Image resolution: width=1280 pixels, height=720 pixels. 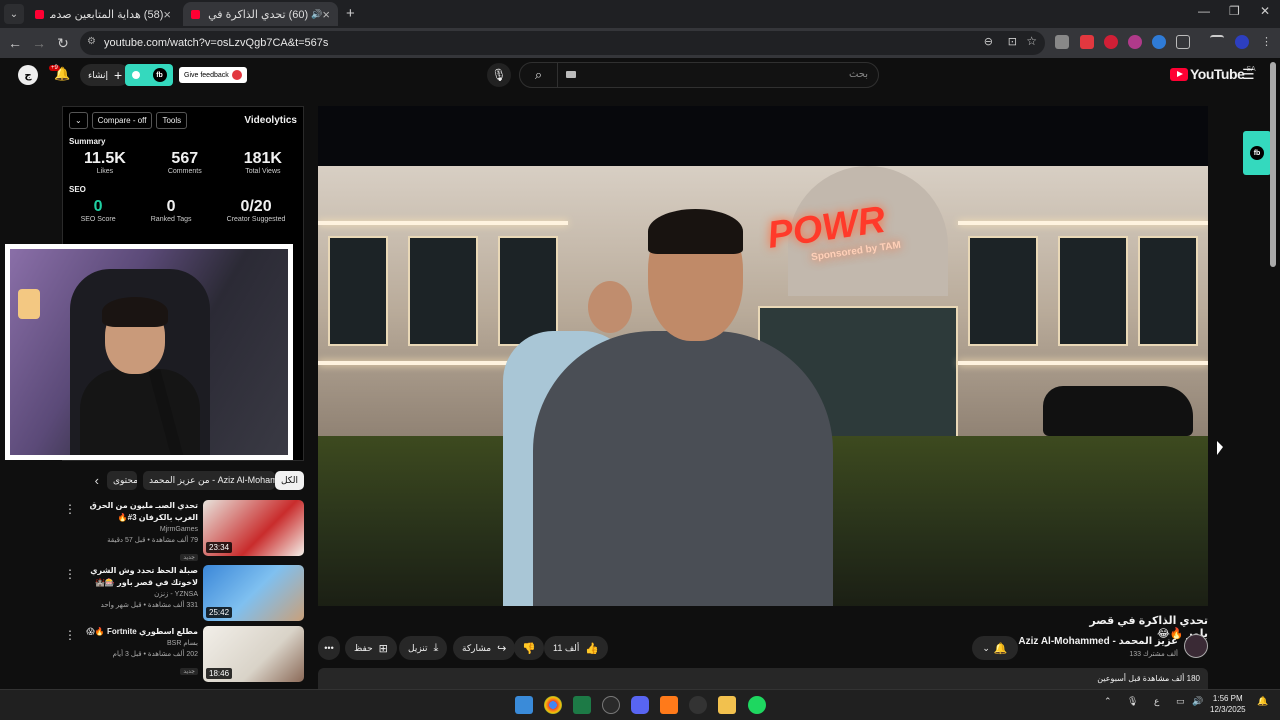 I want to click on close-window-icon: ✕, so click(x=1265, y=11).